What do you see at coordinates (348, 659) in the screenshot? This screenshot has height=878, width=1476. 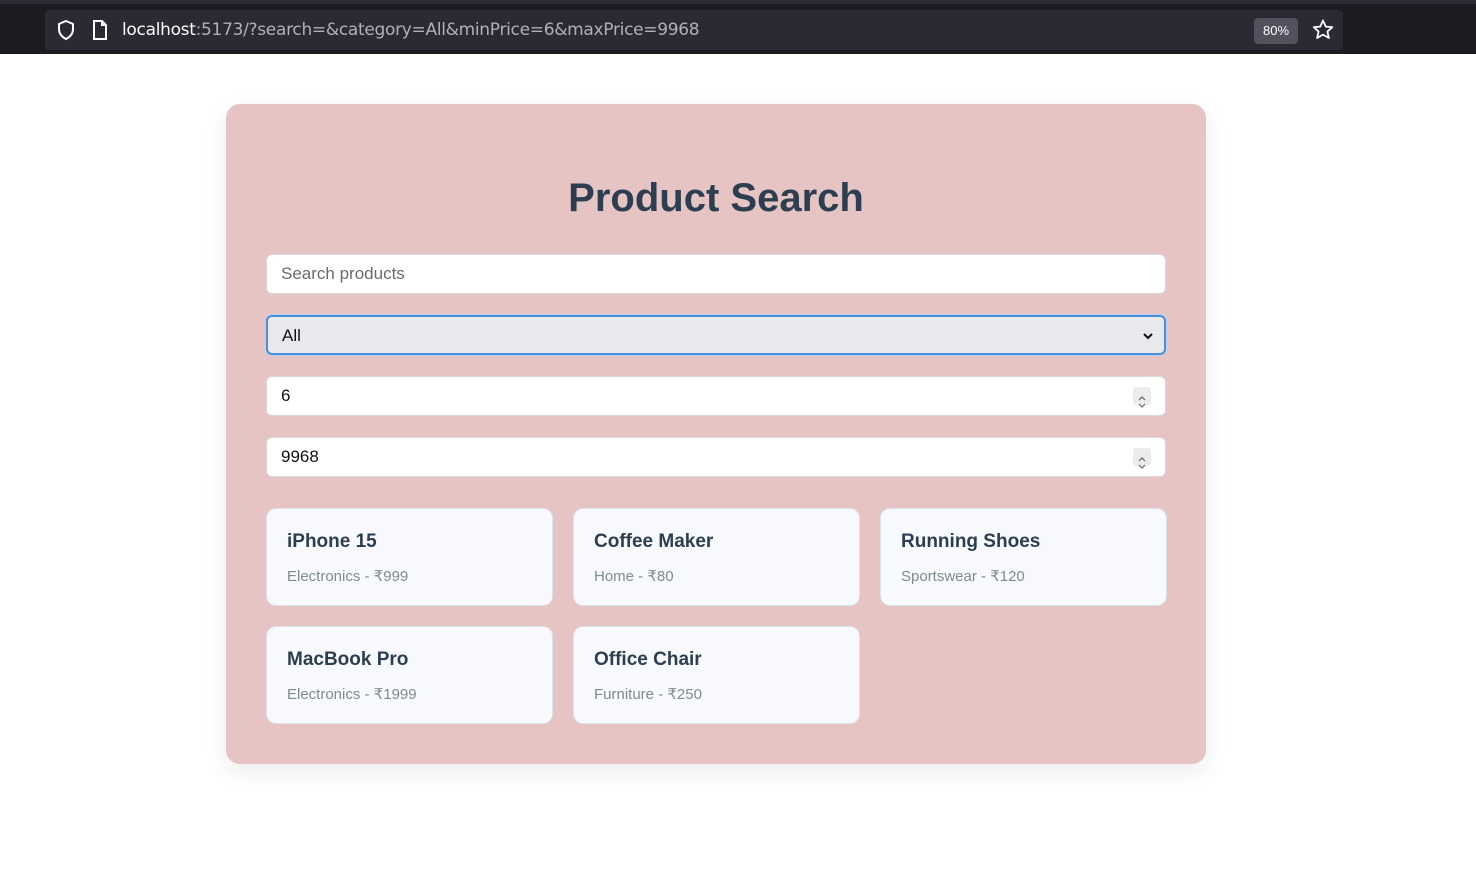 I see `product-name: MacBook Pro` at bounding box center [348, 659].